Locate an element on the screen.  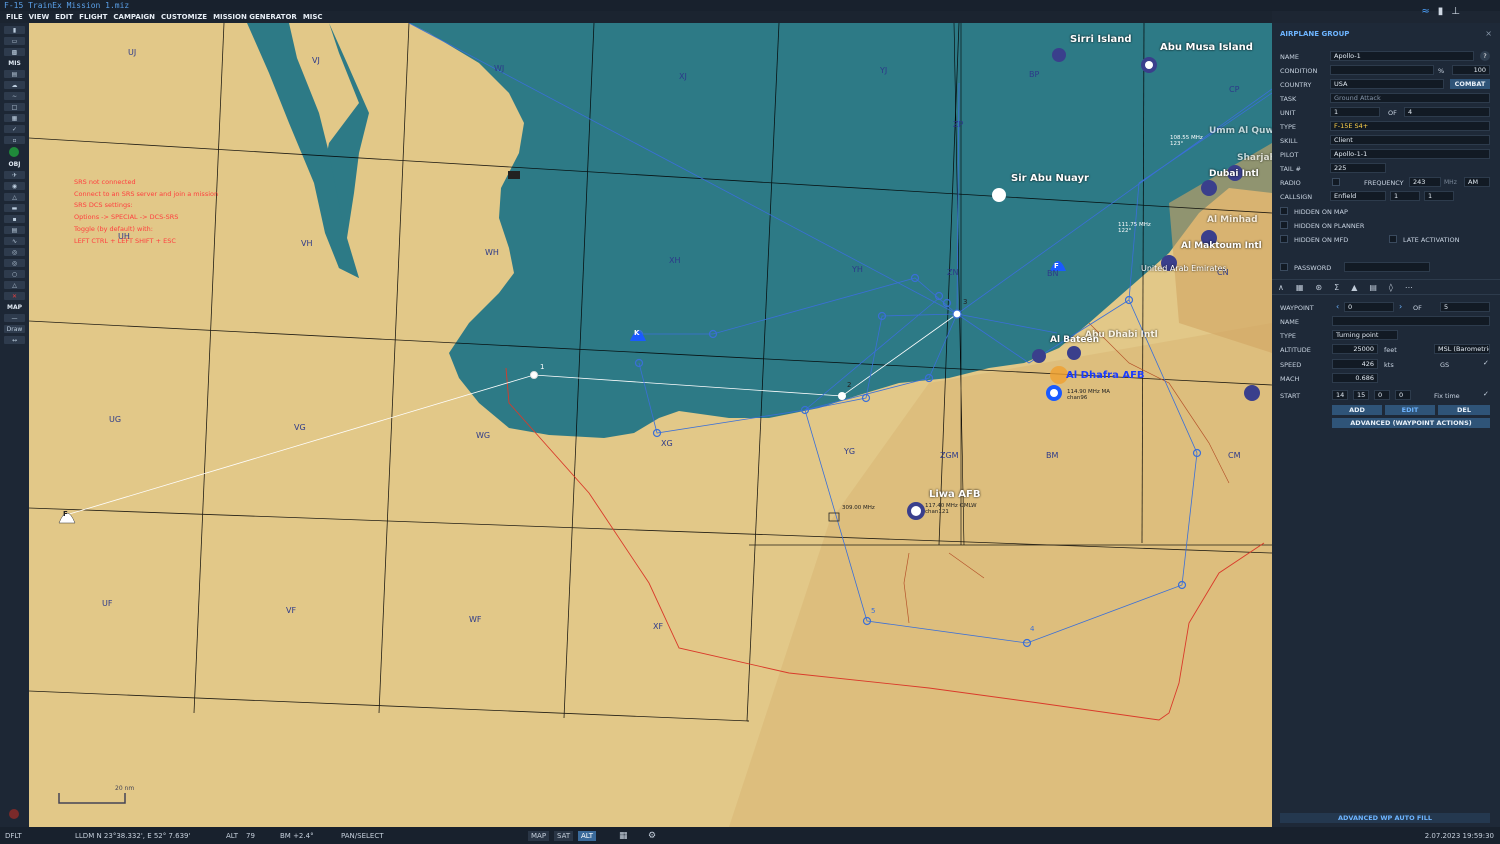
zones-icon: □ is located at coordinates (14, 107).